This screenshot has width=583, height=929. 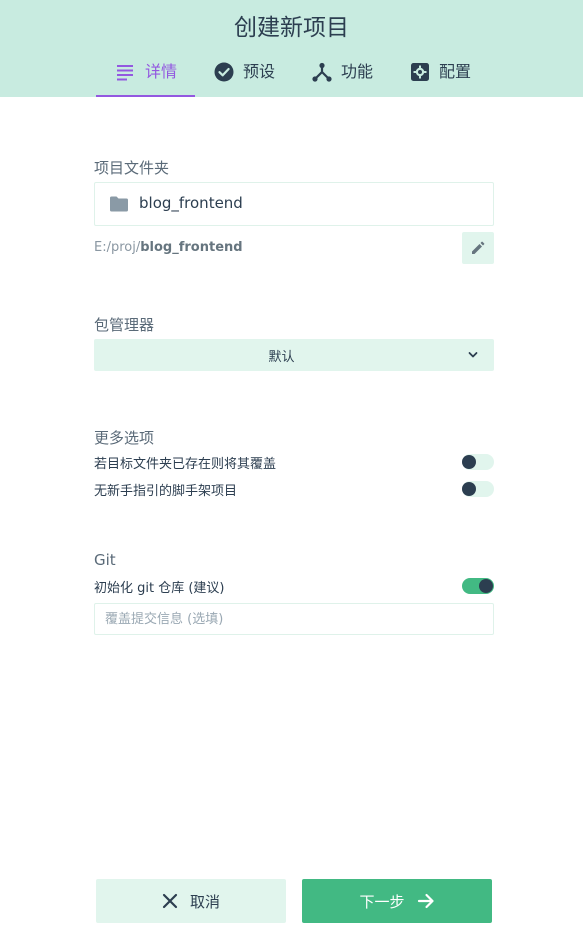 I want to click on tab-label-presets: 预设, so click(x=259, y=71).